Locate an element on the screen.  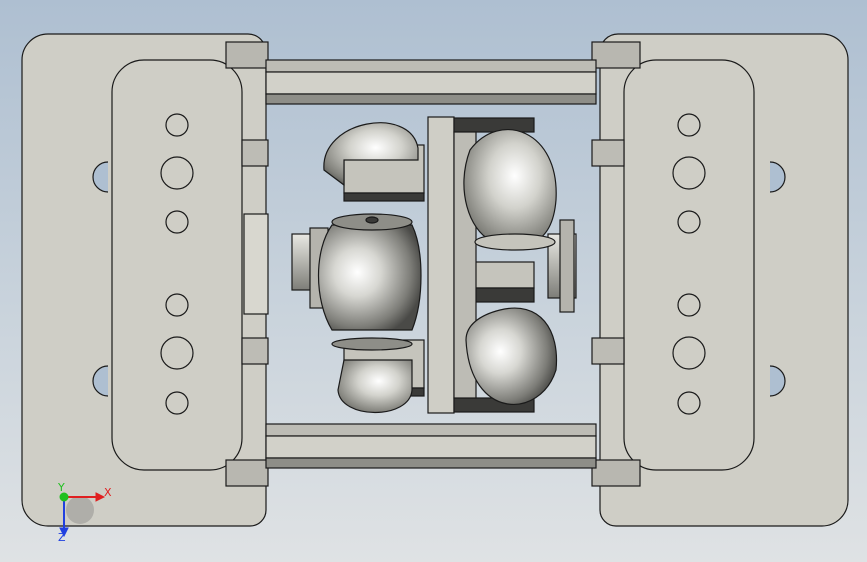
y-axis-dot is located at coordinates (64, 497).